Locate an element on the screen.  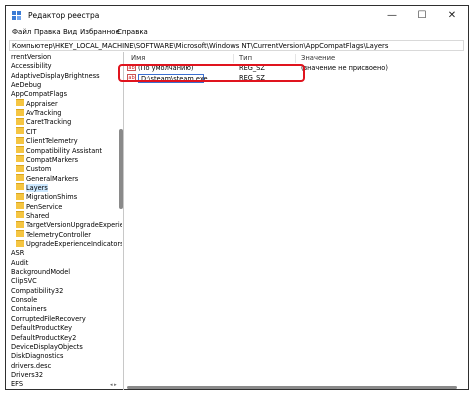
tree-item: DefaultProductKey is located at coordinates (41, 328).